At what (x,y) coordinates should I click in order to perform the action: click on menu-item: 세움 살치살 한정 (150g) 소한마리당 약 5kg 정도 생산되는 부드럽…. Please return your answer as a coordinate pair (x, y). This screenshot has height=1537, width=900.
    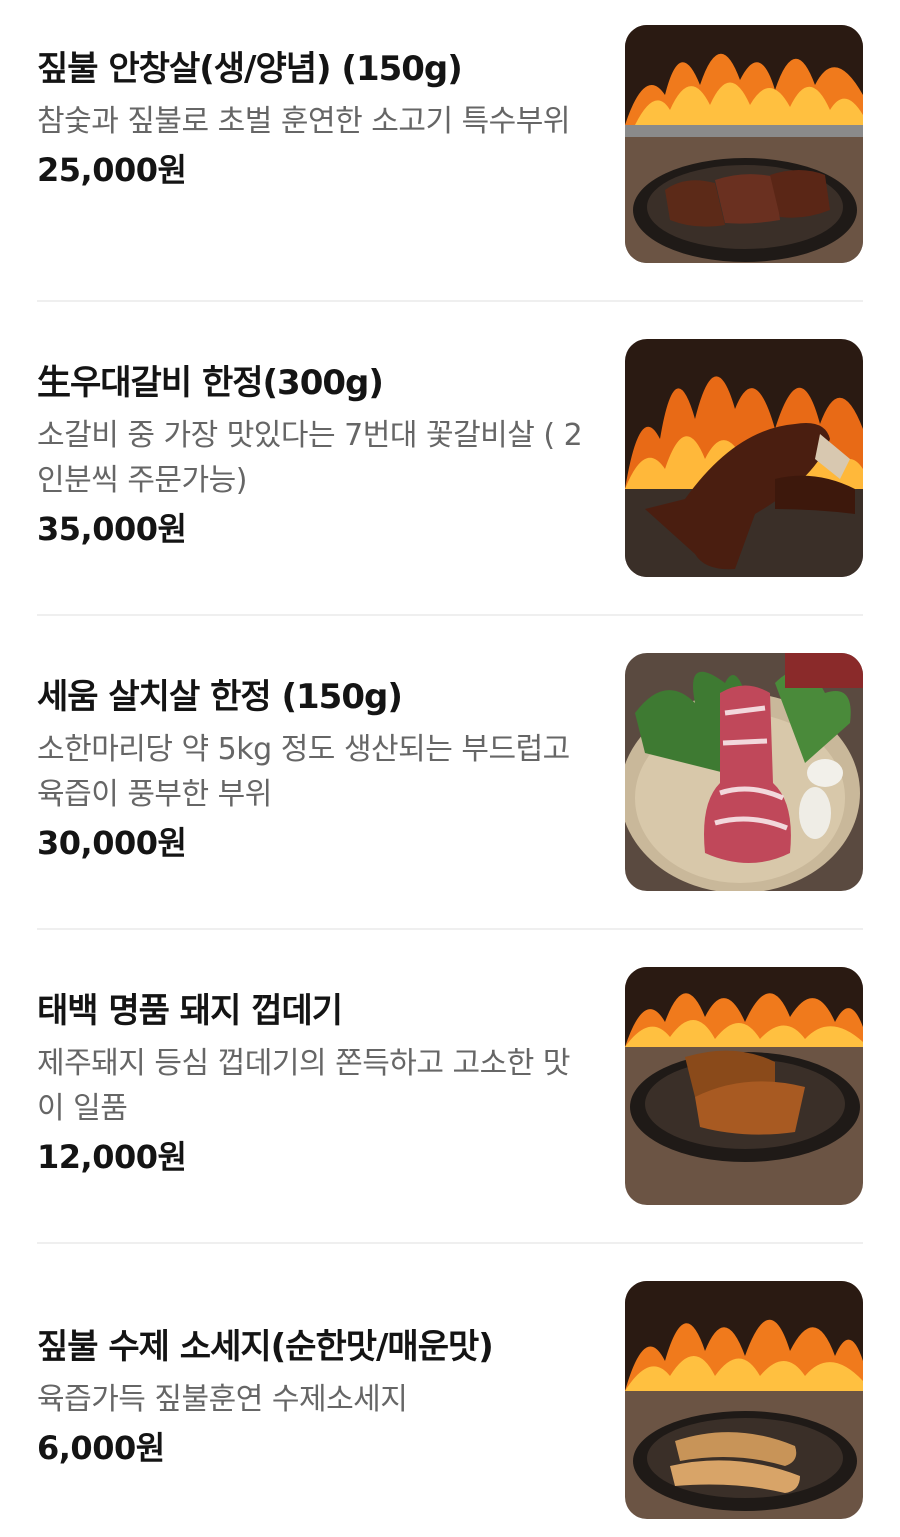
    Looking at the image, I should click on (450, 772).